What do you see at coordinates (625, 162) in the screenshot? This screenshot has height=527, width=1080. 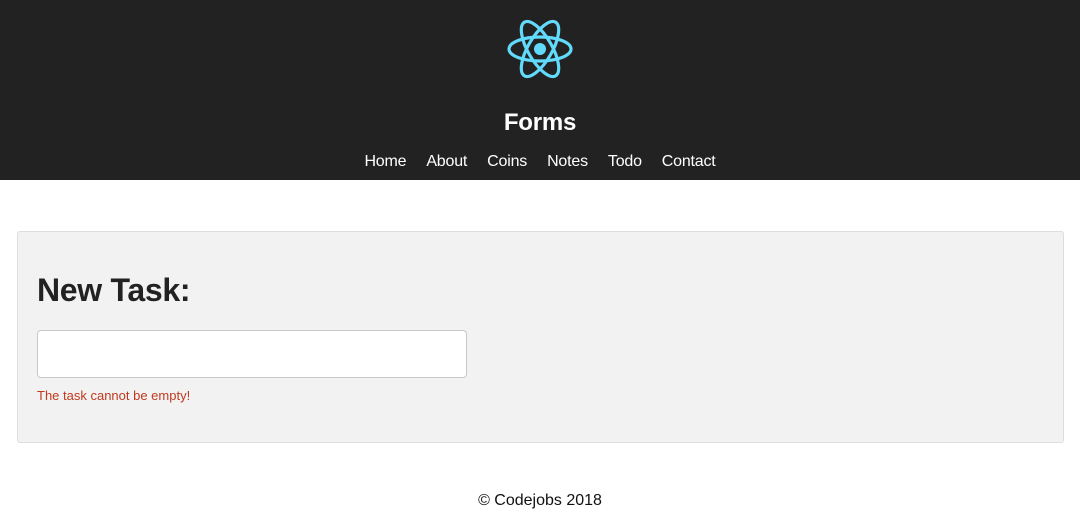 I see `nav-link-todo: Todo` at bounding box center [625, 162].